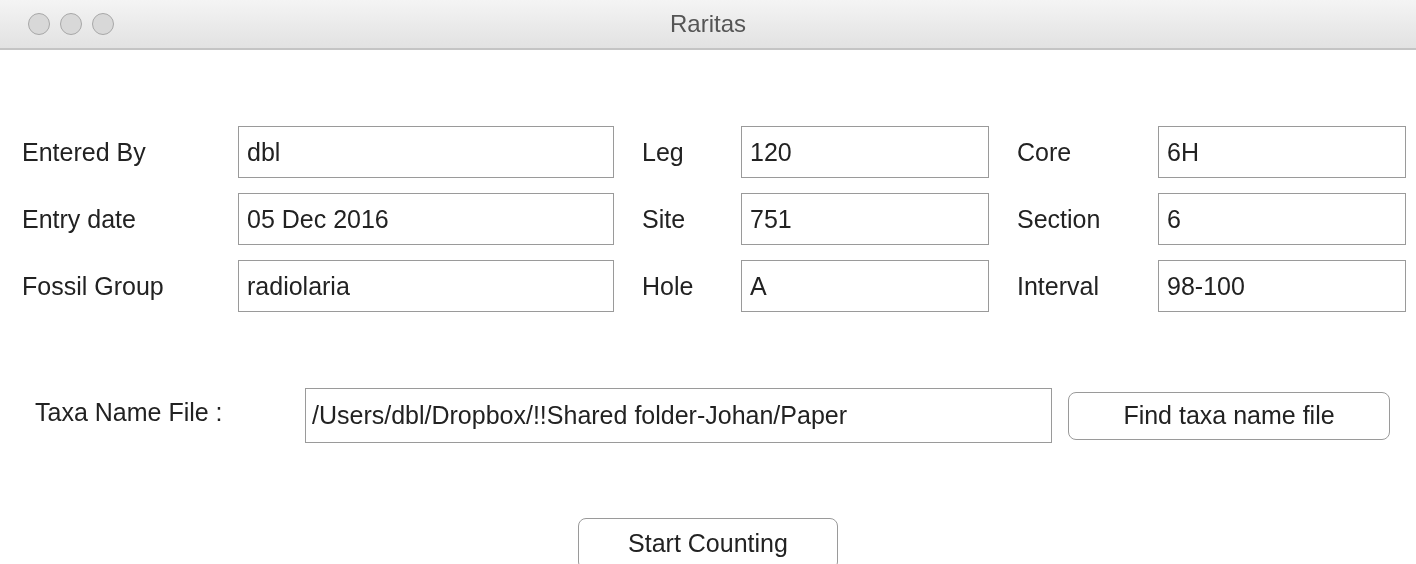 The height and width of the screenshot is (564, 1416). Describe the element at coordinates (1282, 286) in the screenshot. I see `text-field: 98-100` at that location.